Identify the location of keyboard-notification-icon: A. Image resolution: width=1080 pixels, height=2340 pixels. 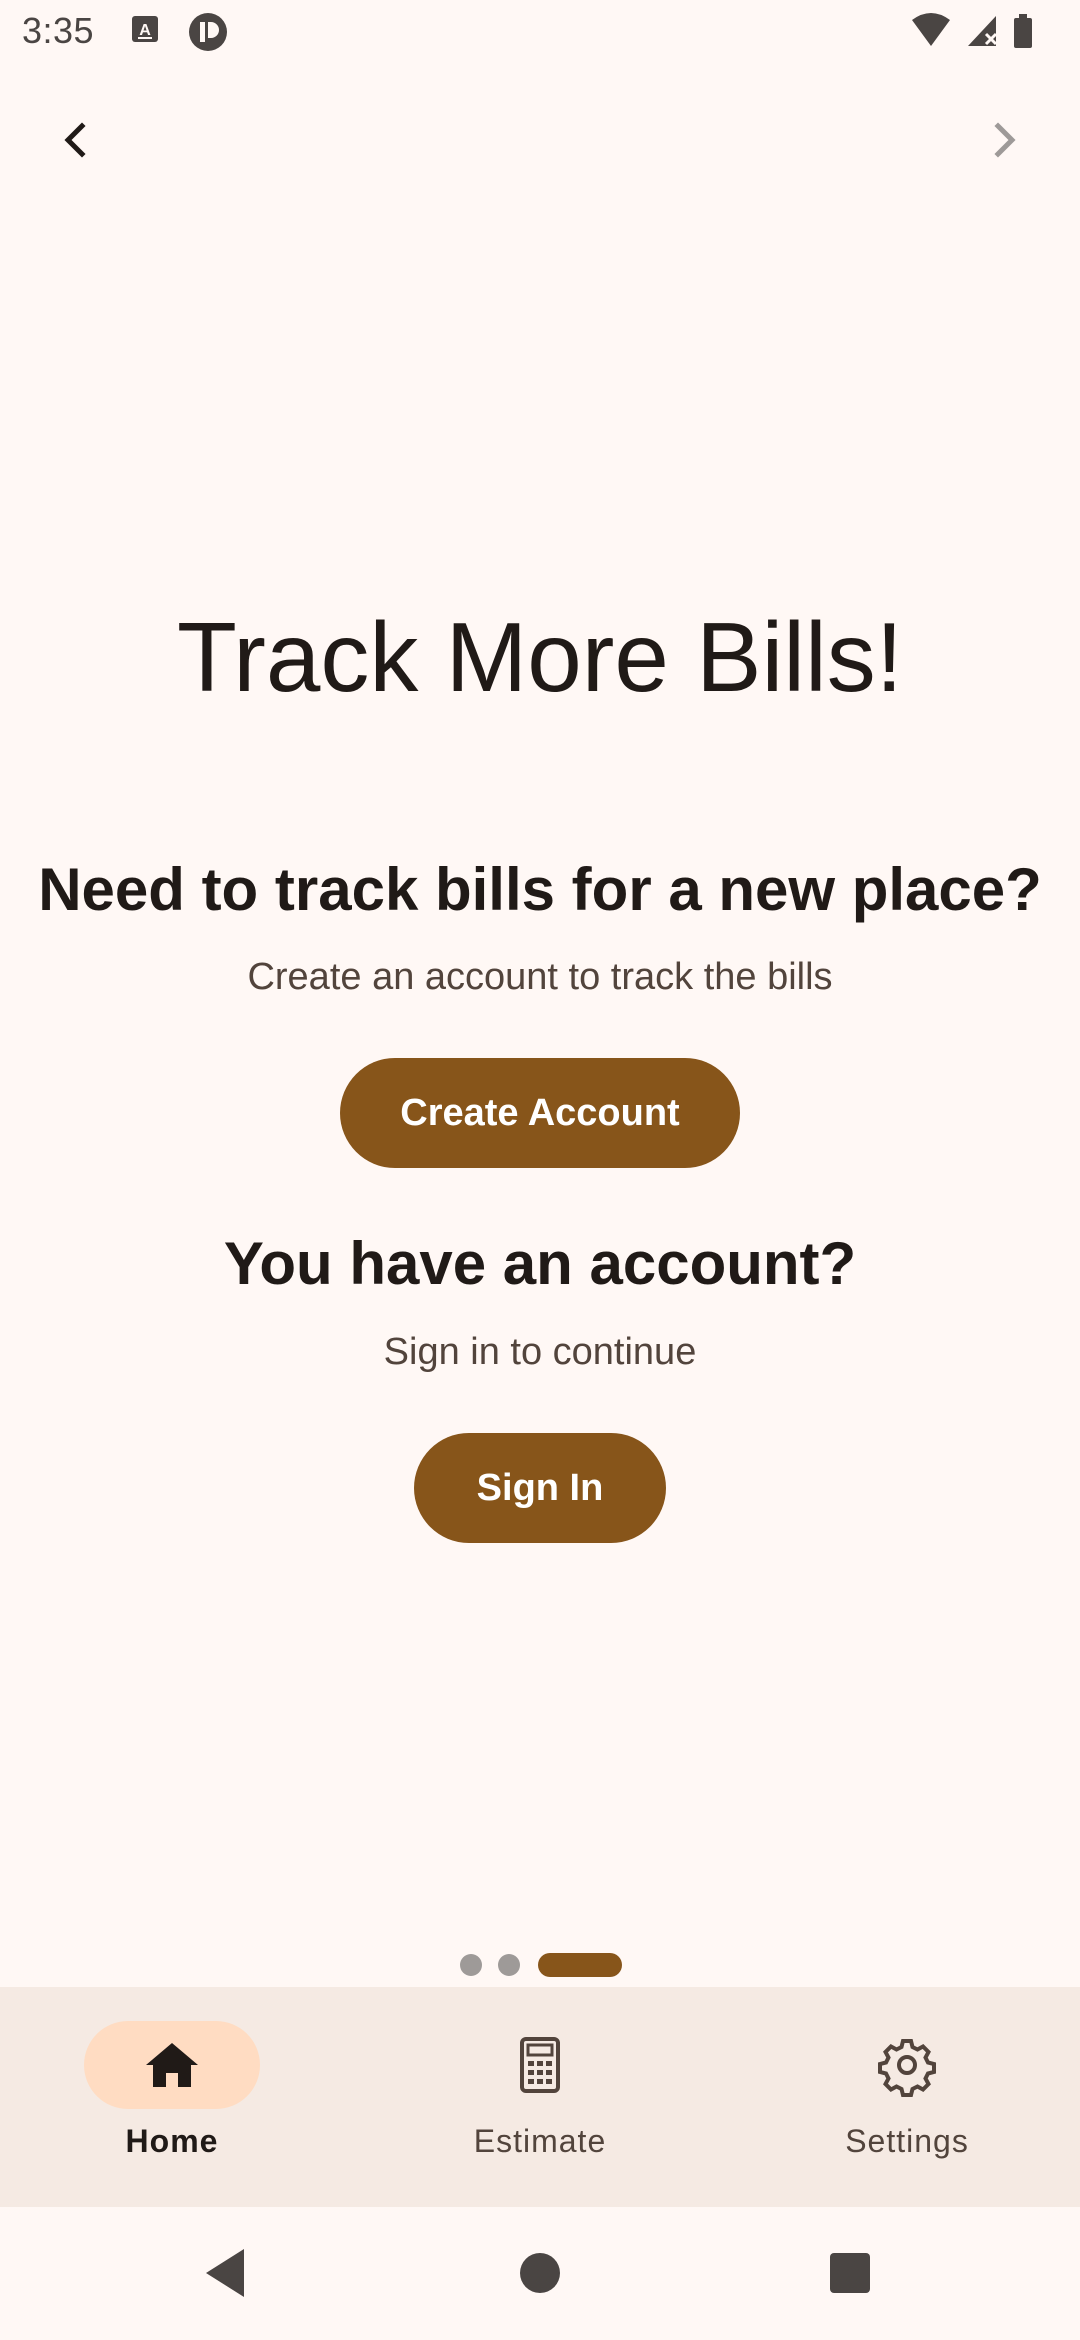
(145, 31).